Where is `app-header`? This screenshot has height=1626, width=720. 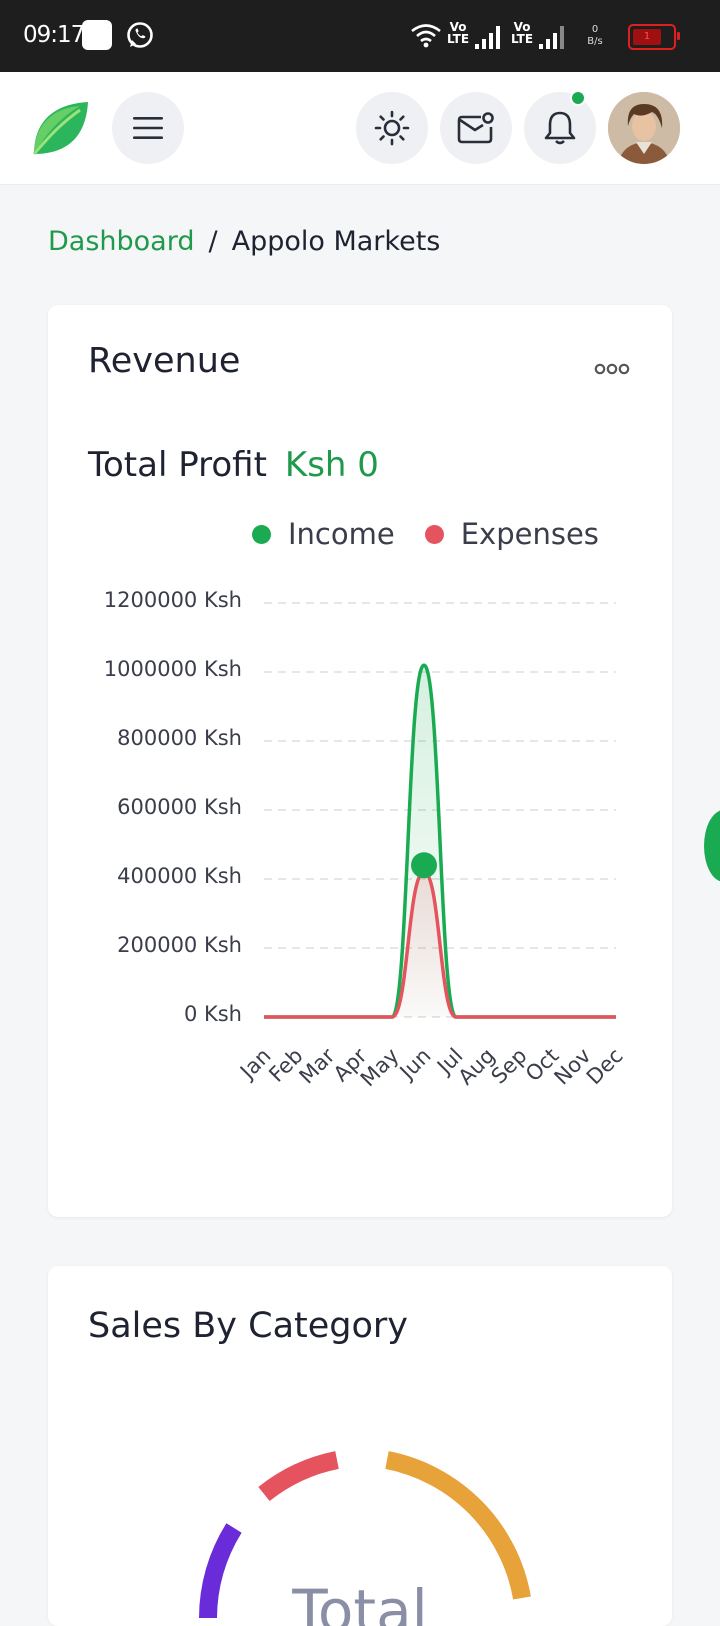
app-header is located at coordinates (360, 128).